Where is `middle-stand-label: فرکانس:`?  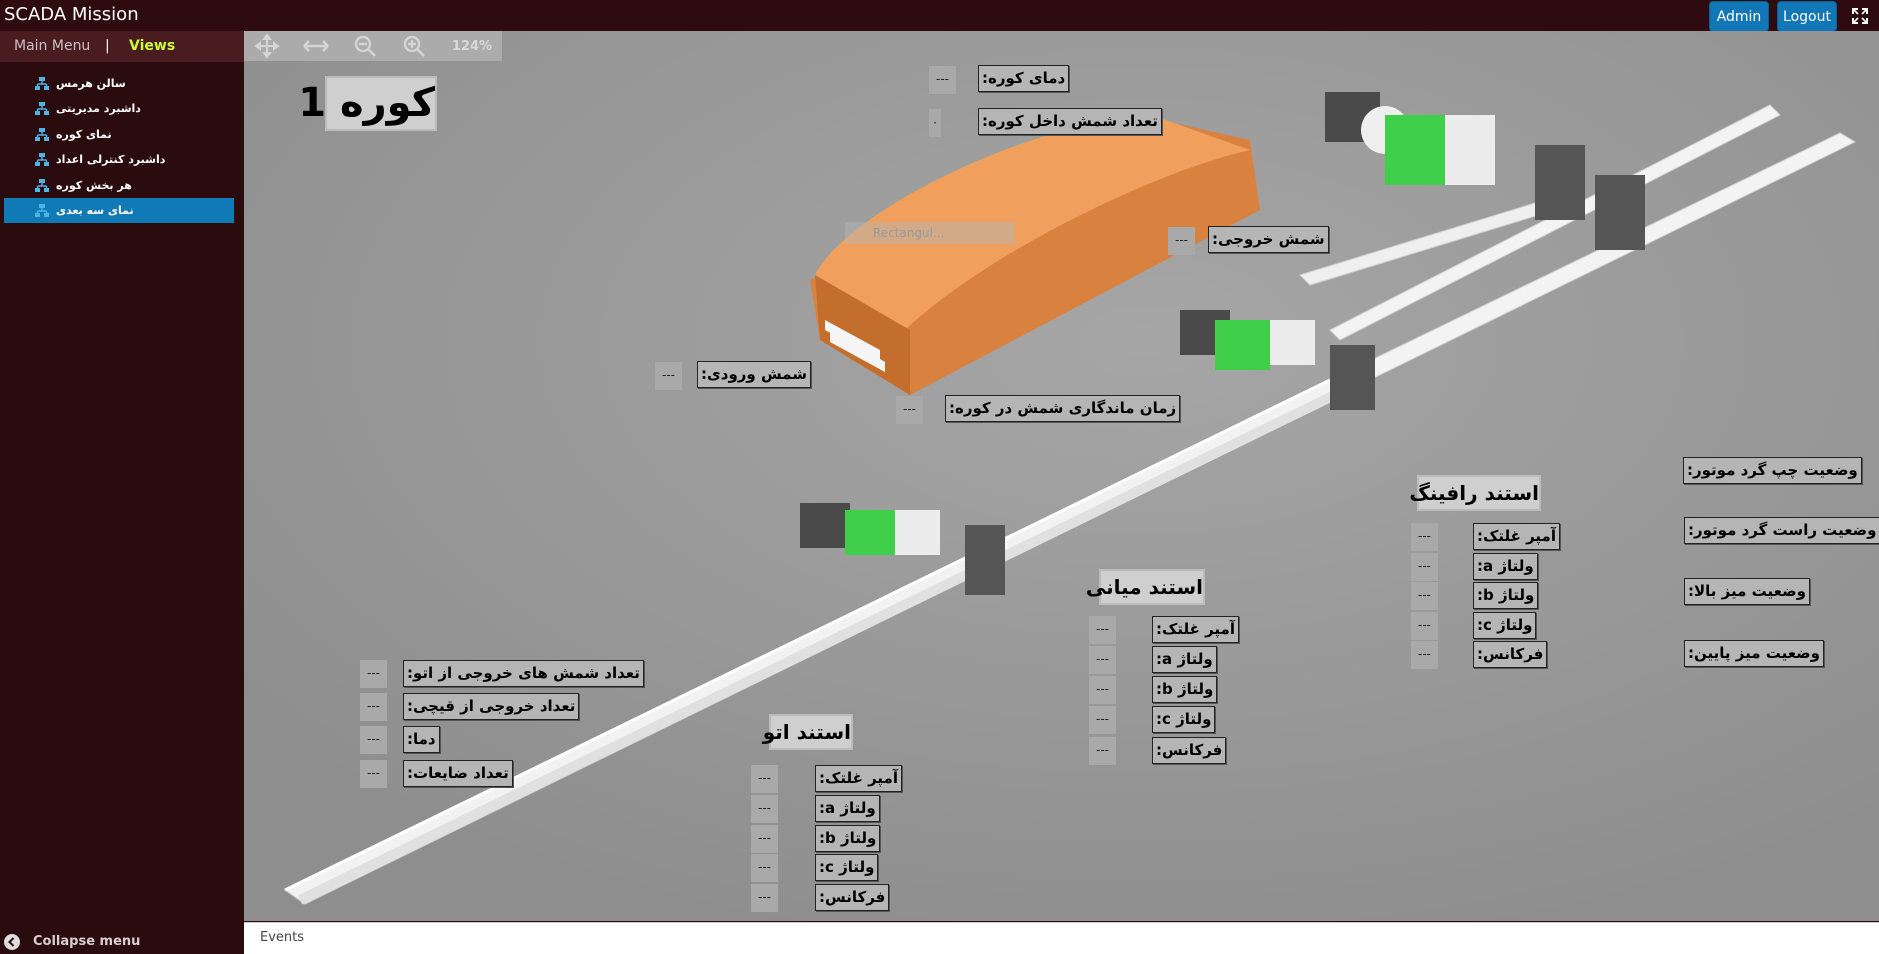
middle-stand-label: فرکانس: is located at coordinates (1189, 750).